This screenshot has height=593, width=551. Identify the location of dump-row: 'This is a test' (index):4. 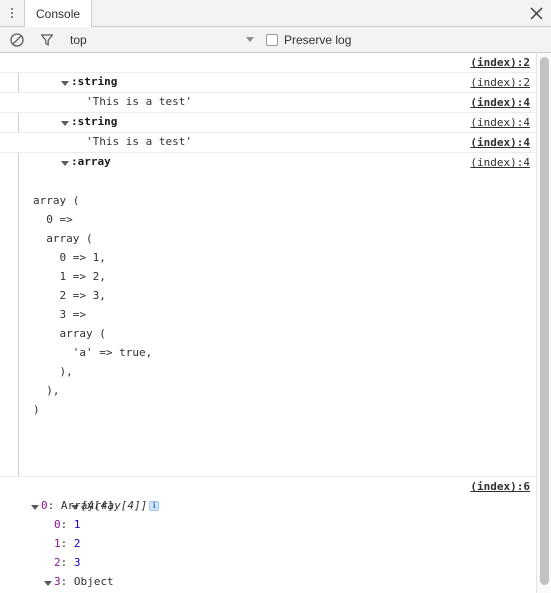
(275, 130).